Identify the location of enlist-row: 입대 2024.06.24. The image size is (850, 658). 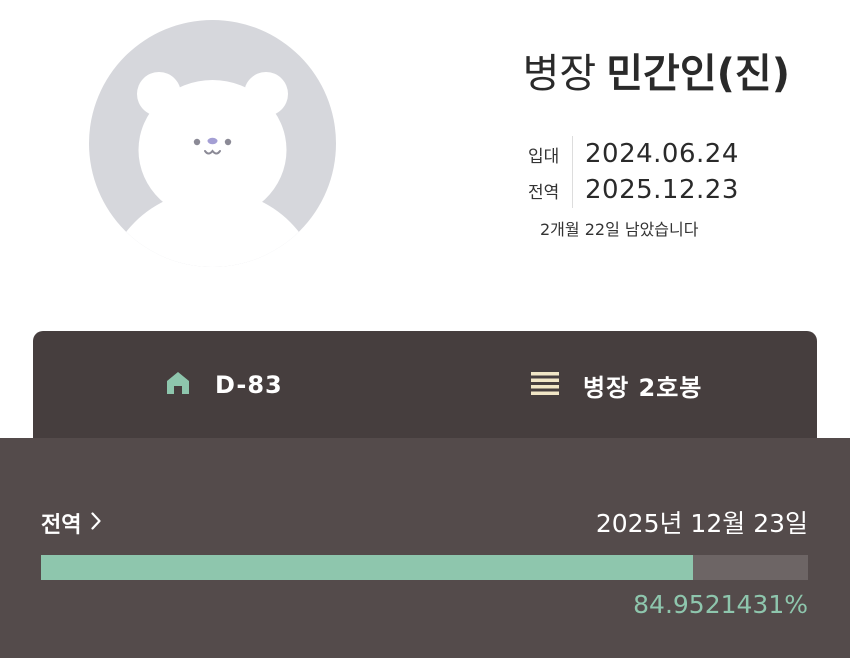
(633, 154).